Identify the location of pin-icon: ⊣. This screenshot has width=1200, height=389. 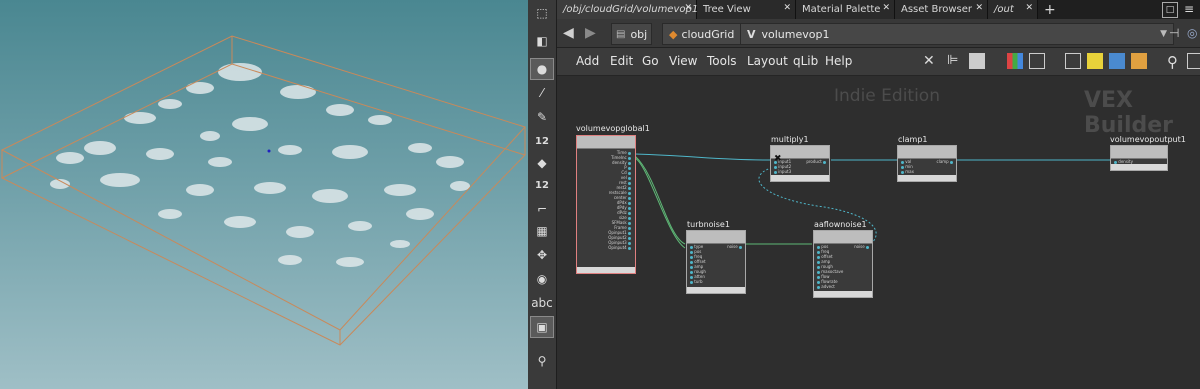
(1174, 33).